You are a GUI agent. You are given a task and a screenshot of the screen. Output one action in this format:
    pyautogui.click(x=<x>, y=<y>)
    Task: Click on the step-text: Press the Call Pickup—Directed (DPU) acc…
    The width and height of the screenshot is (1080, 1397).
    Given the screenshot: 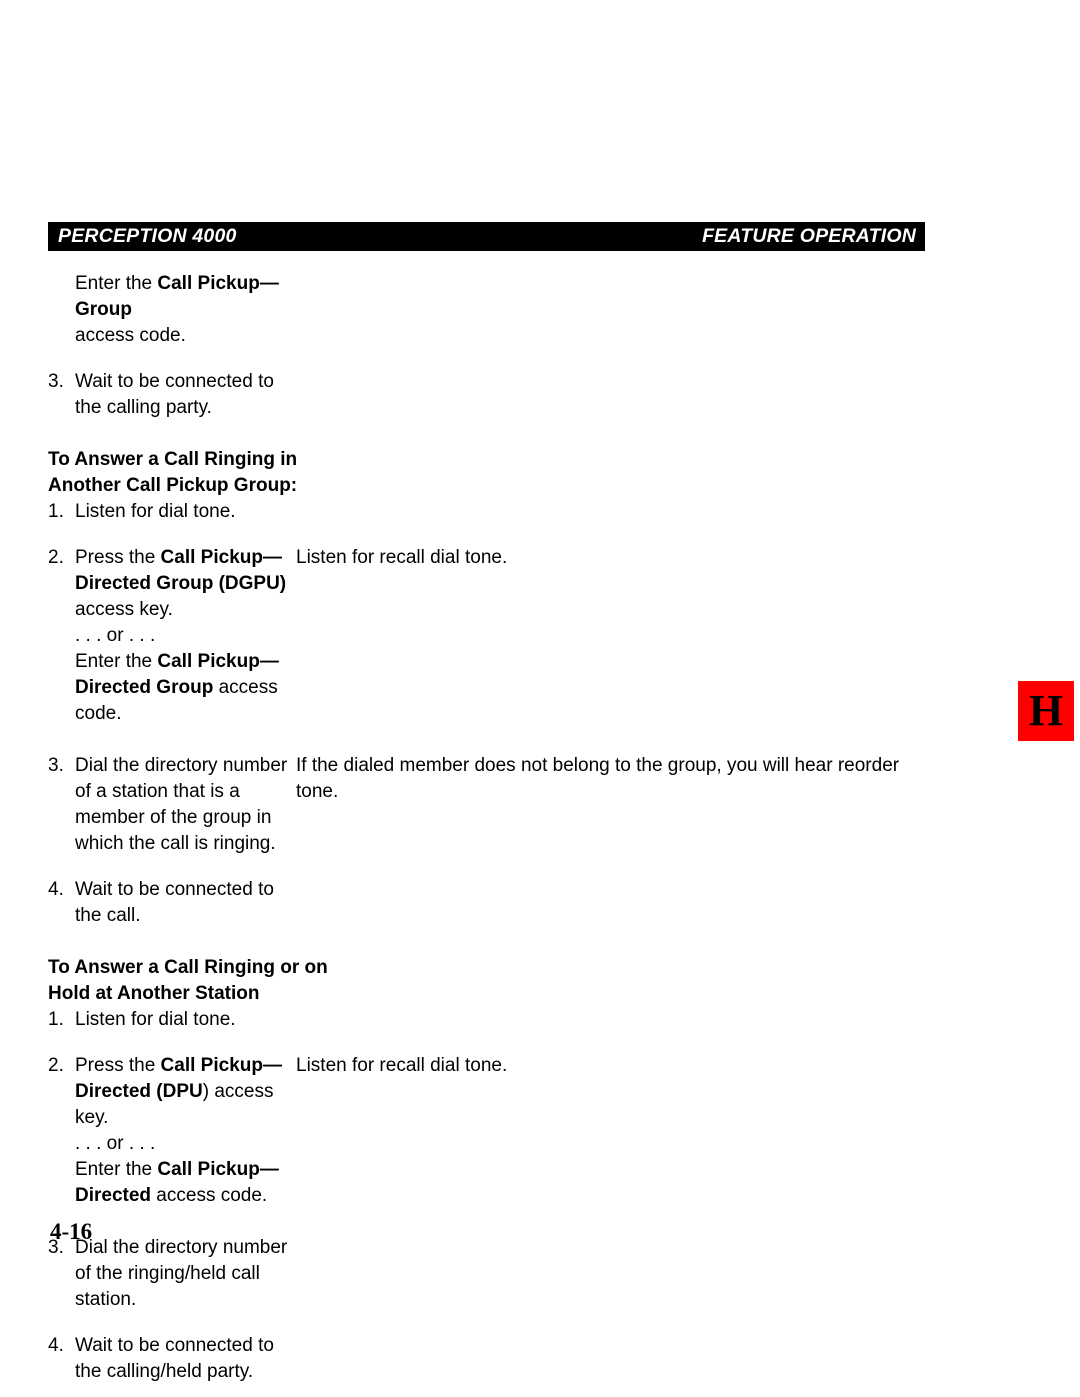 What is the action you would take?
    pyautogui.click(x=185, y=1131)
    